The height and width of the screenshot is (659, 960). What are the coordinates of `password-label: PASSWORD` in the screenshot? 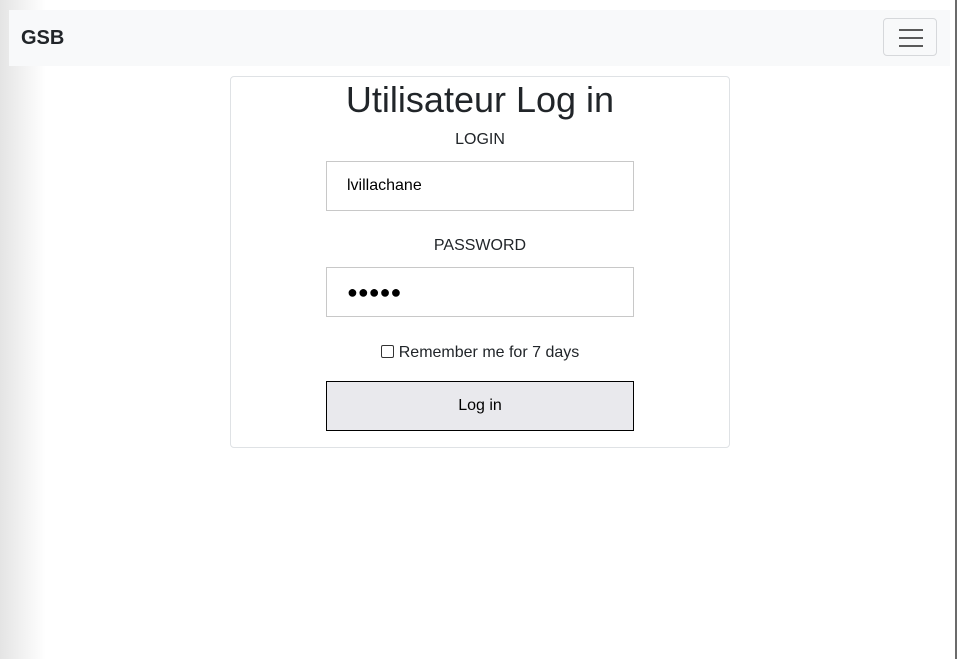 It's located at (480, 245).